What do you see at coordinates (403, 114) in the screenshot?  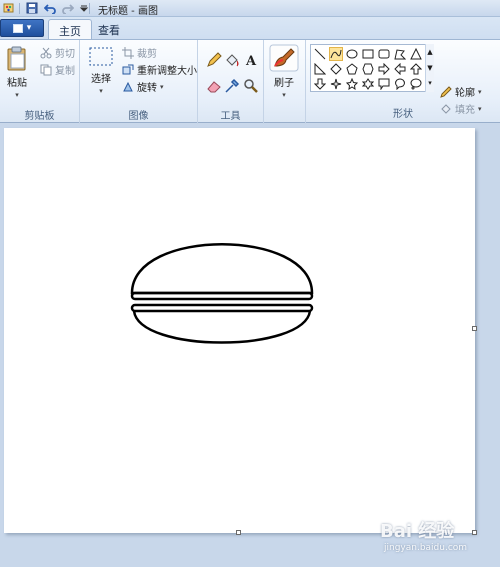 I see `shapes-group-label: 形状` at bounding box center [403, 114].